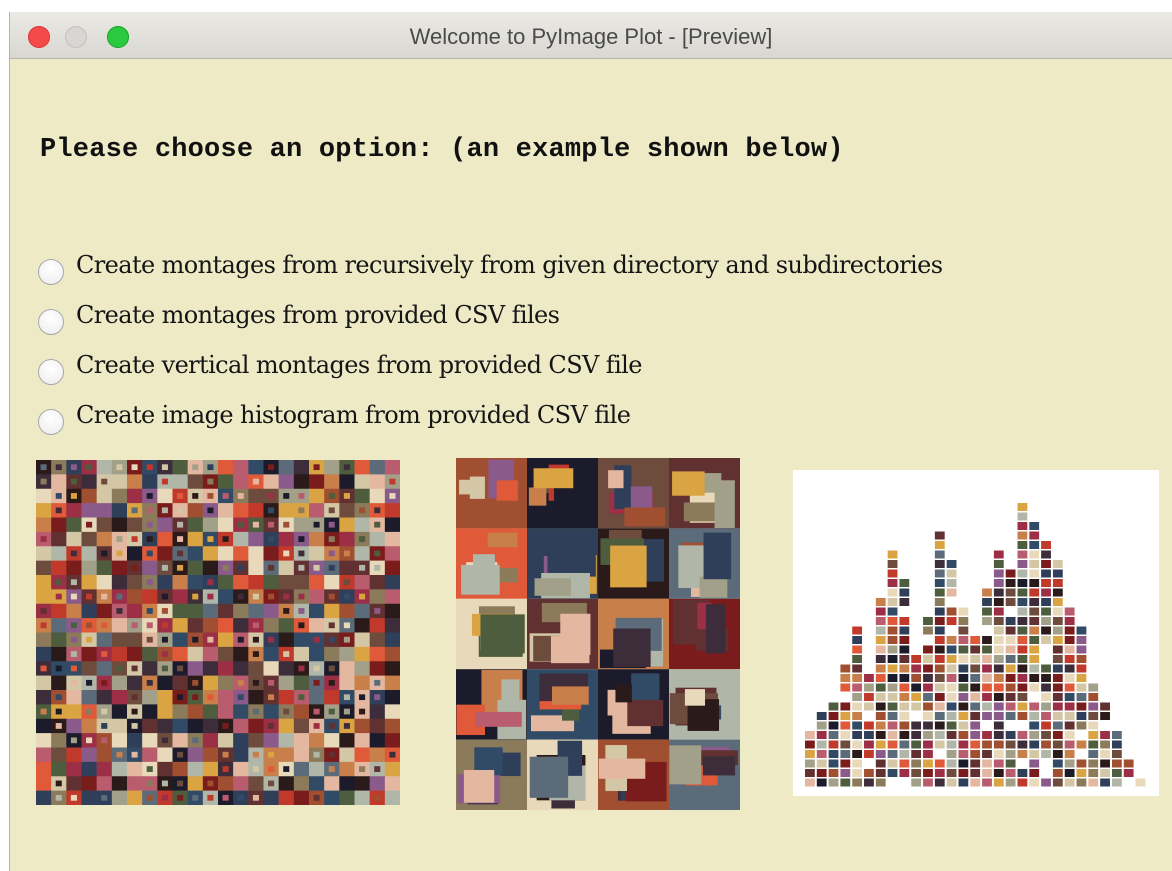  I want to click on option-csv-montage: Create montages from provided CSV files, so click(490, 315).